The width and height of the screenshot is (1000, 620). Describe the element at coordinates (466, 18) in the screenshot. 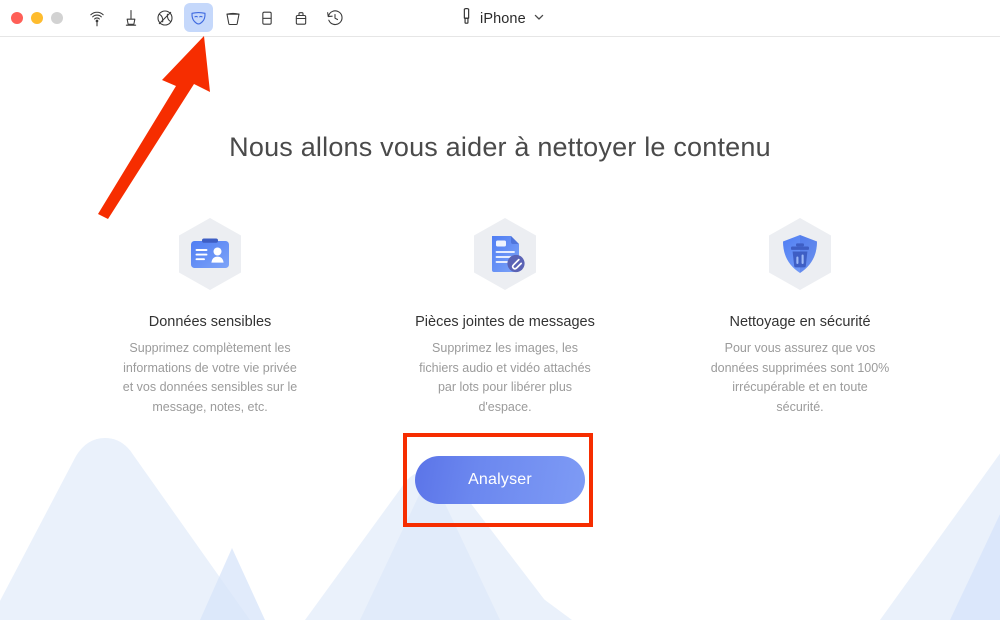

I see `lightning-connector-icon` at that location.